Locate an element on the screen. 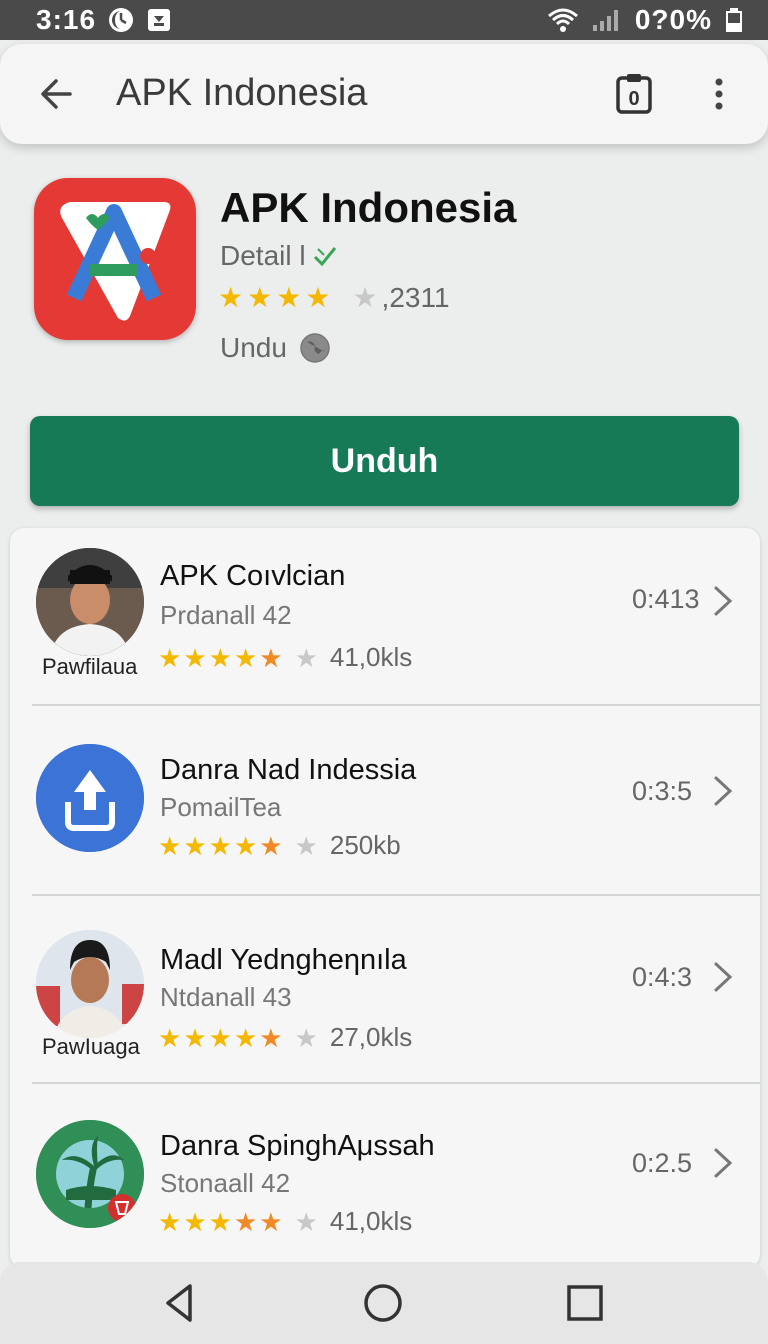 This screenshot has width=768, height=1344. battery-icon is located at coordinates (734, 20).